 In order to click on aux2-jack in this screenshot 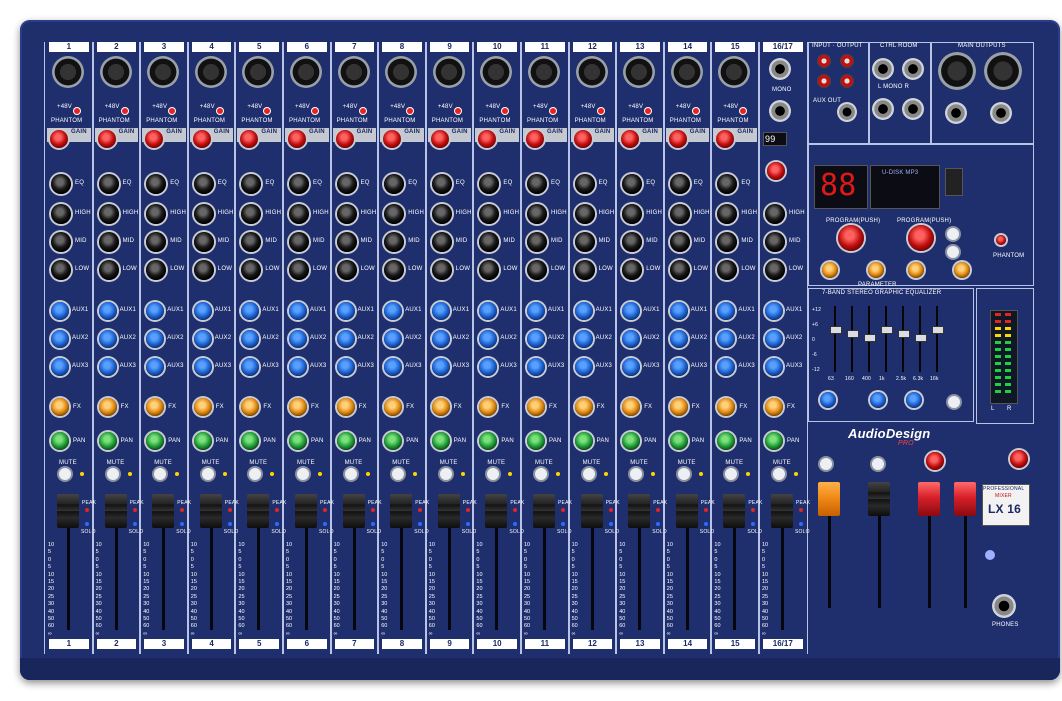, I will do `click(883, 109)`.